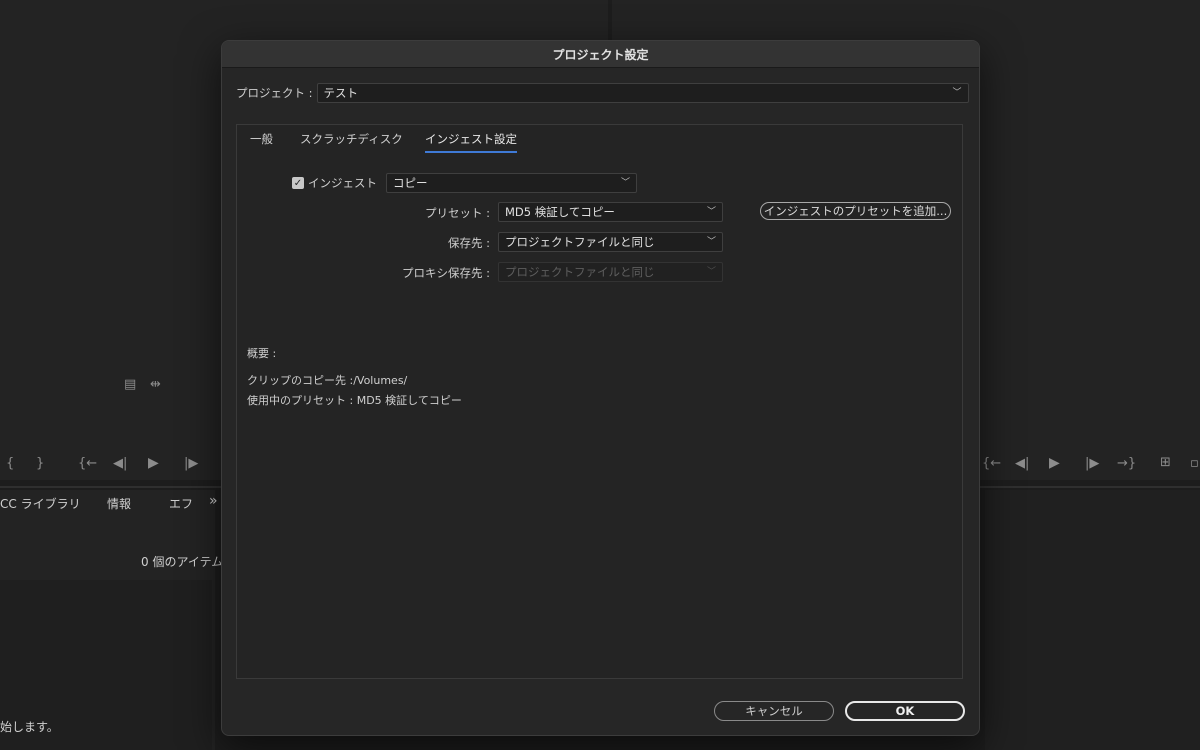 The image size is (1200, 750). Describe the element at coordinates (580, 242) in the screenshot. I see `destination-value: プロジェクトファイルと同じ` at that location.